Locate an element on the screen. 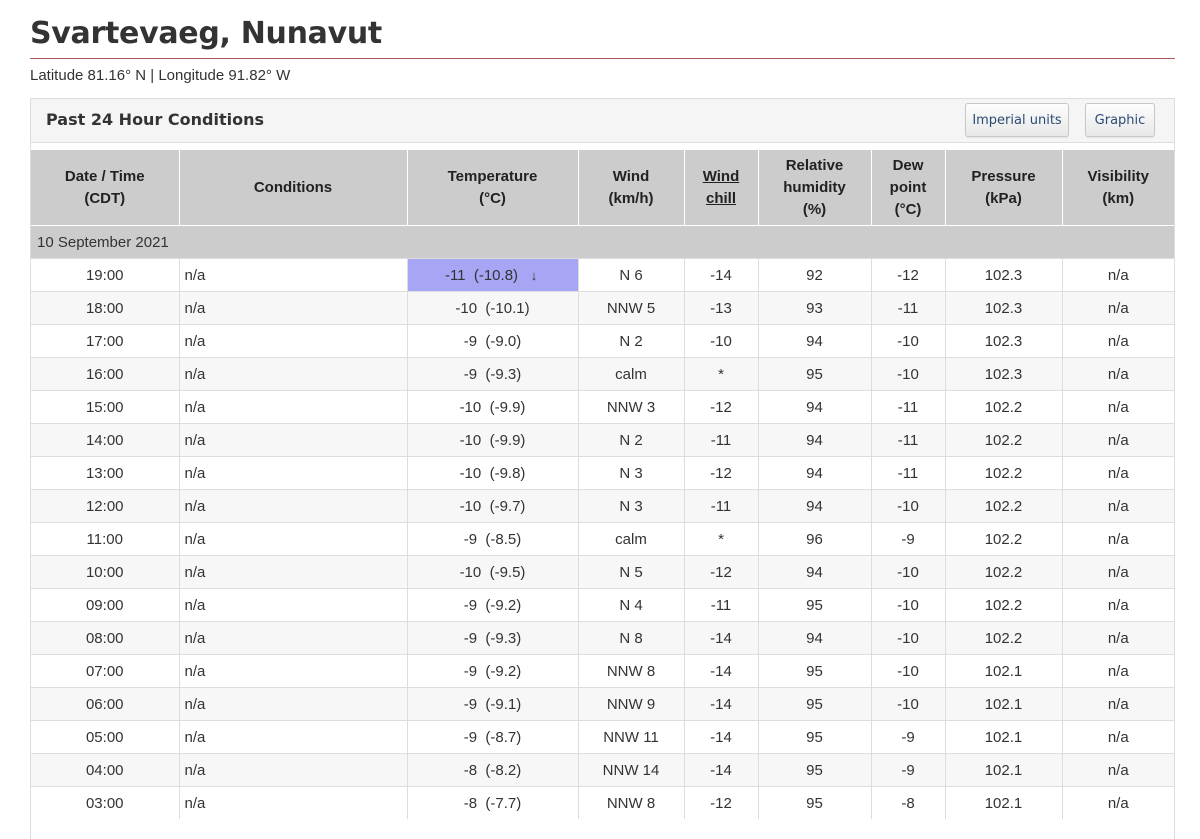 The height and width of the screenshot is (839, 1200). table-row: 16:00 n/a -9 (-9.3) calm * 95 -10 102.3 n/a is located at coordinates (602, 374).